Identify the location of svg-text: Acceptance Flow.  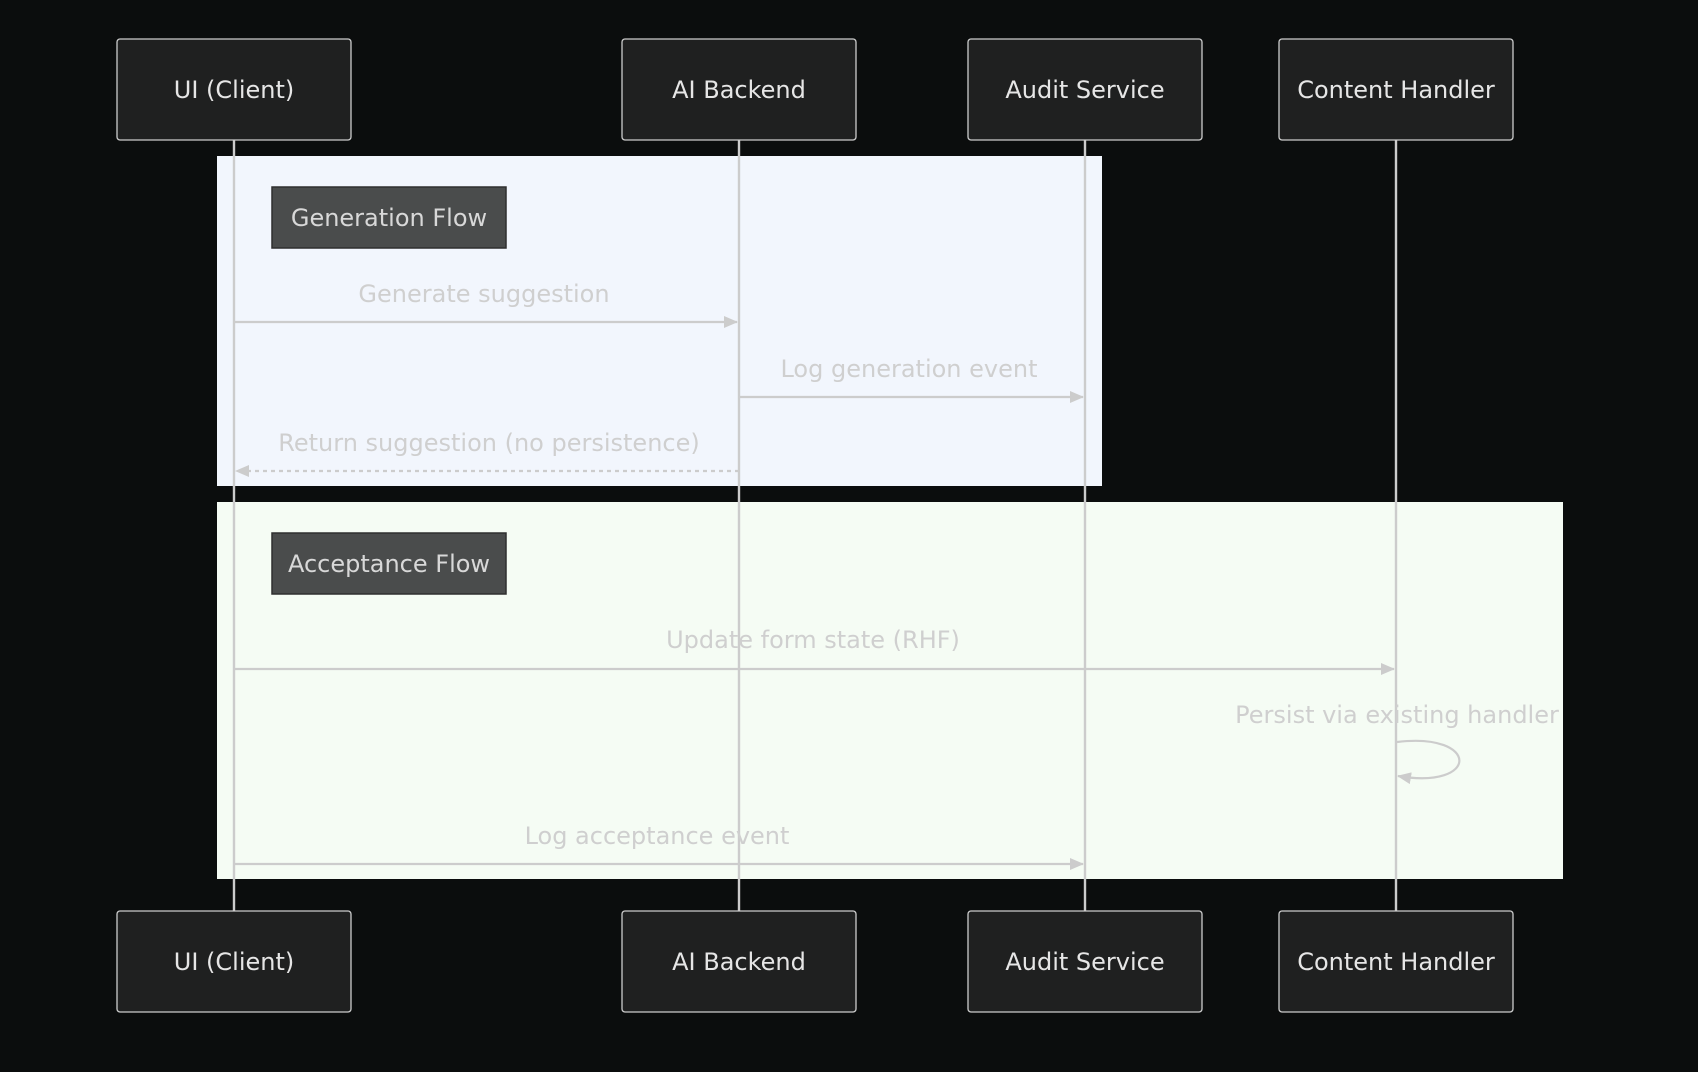
(389, 564).